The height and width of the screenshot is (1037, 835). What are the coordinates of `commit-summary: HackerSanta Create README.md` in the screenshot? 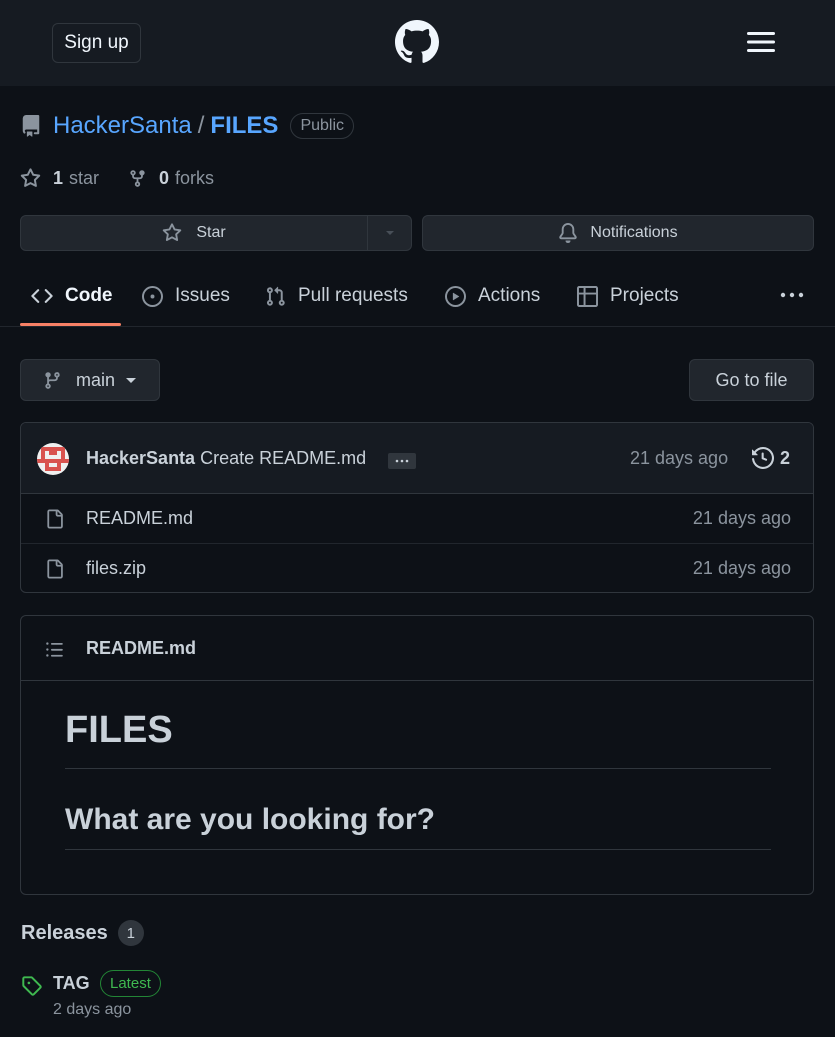 It's located at (226, 458).